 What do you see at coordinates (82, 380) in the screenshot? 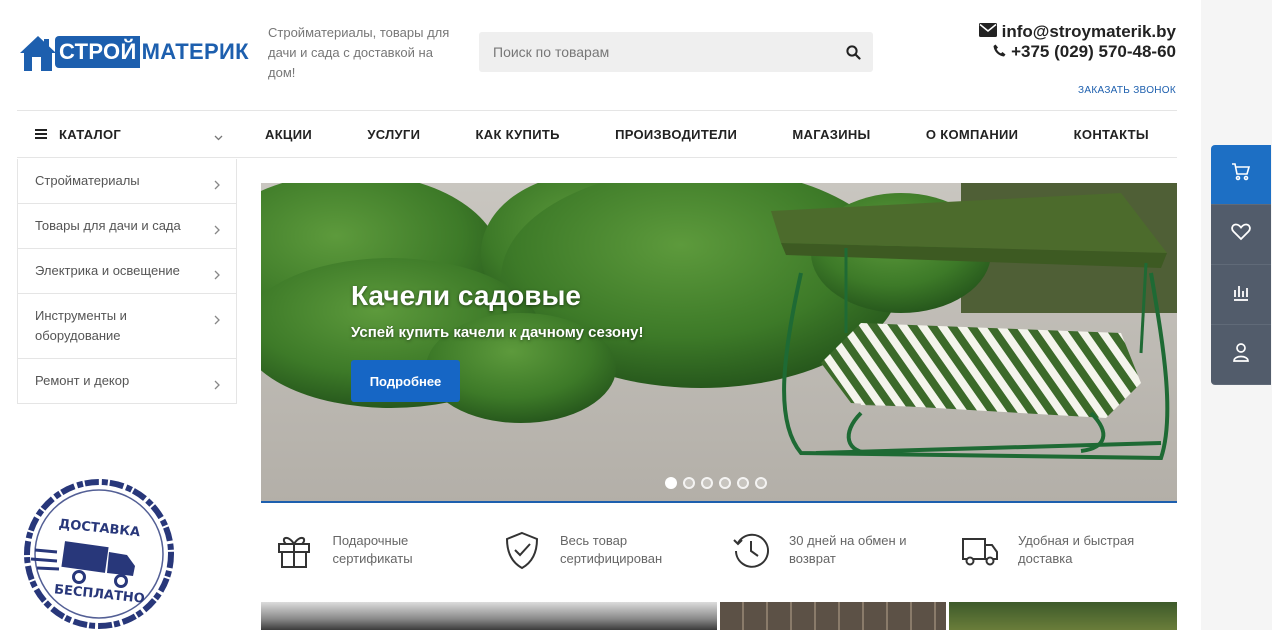
I see `sidebar-item-label: Ремонт и декор` at bounding box center [82, 380].